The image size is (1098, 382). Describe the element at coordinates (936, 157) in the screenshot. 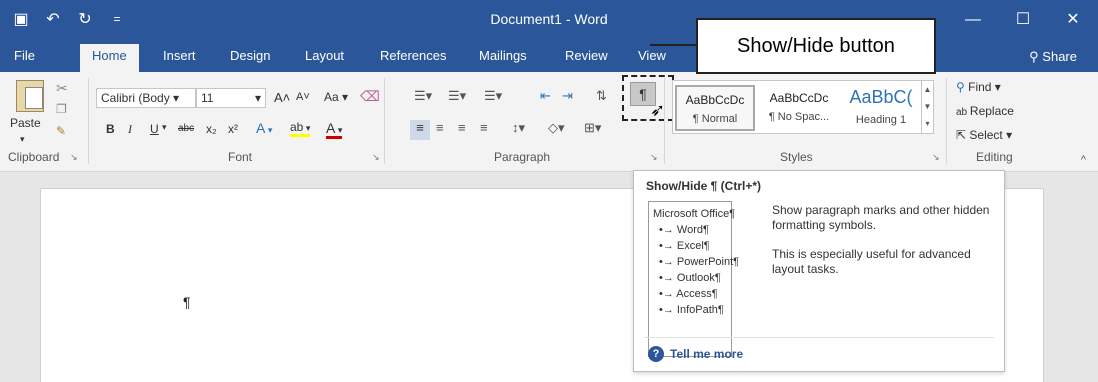

I see `styles-launcher-icon: ↘` at that location.